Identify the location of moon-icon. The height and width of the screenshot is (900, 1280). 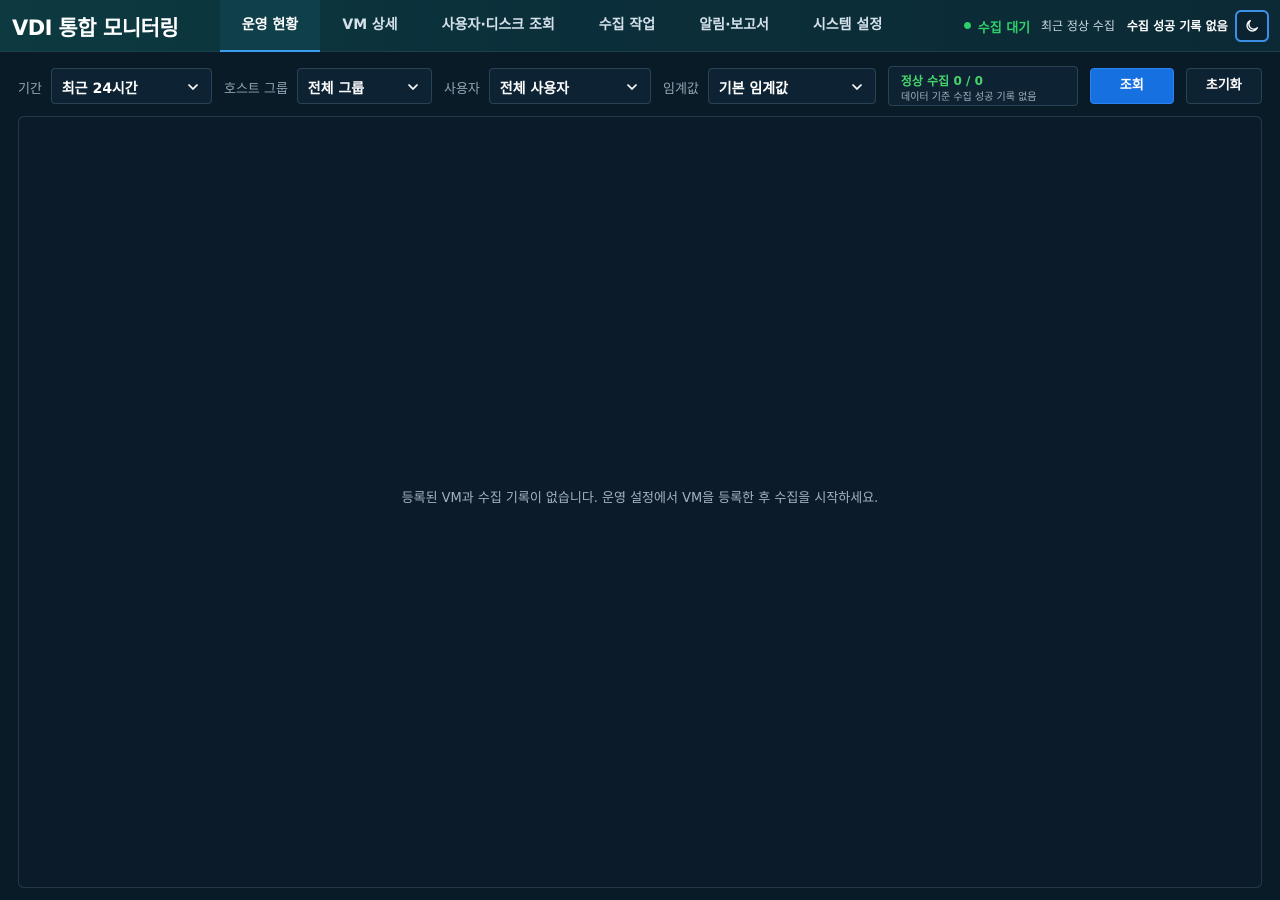
(1252, 26).